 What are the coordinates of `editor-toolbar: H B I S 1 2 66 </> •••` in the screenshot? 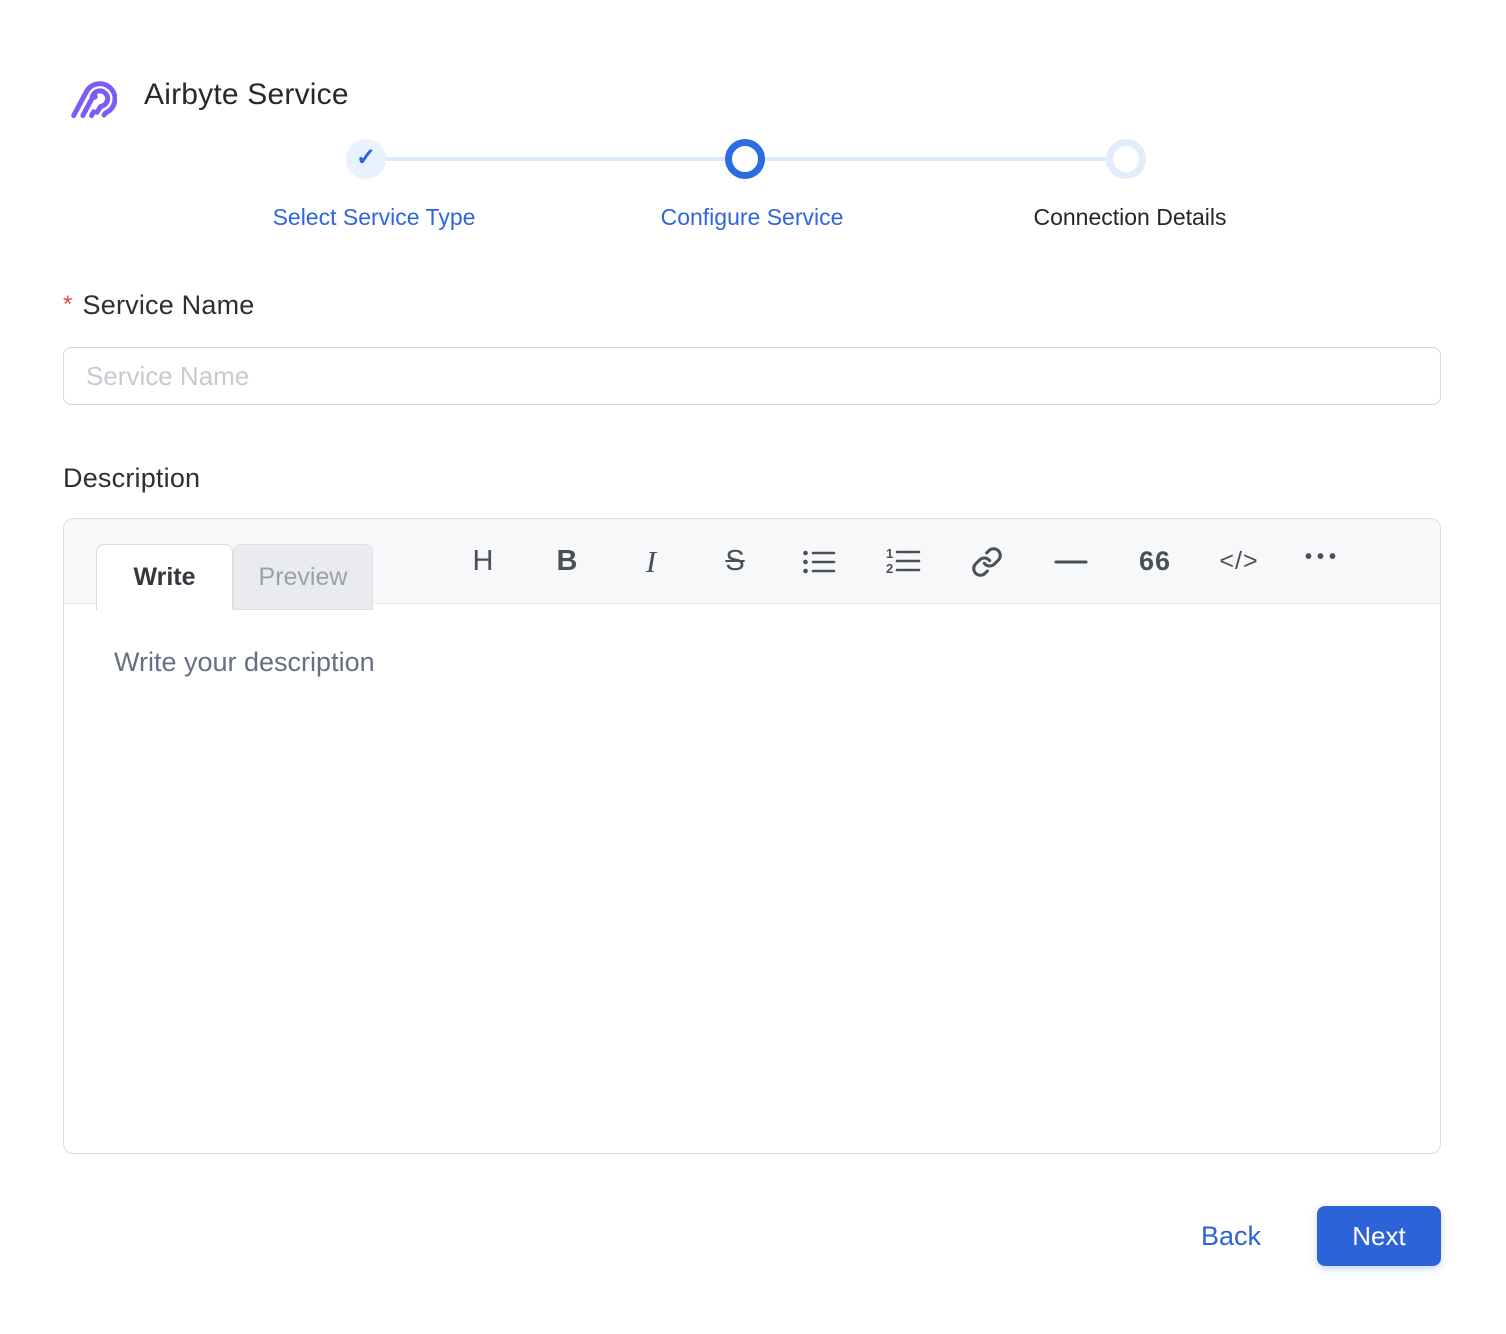 It's located at (903, 561).